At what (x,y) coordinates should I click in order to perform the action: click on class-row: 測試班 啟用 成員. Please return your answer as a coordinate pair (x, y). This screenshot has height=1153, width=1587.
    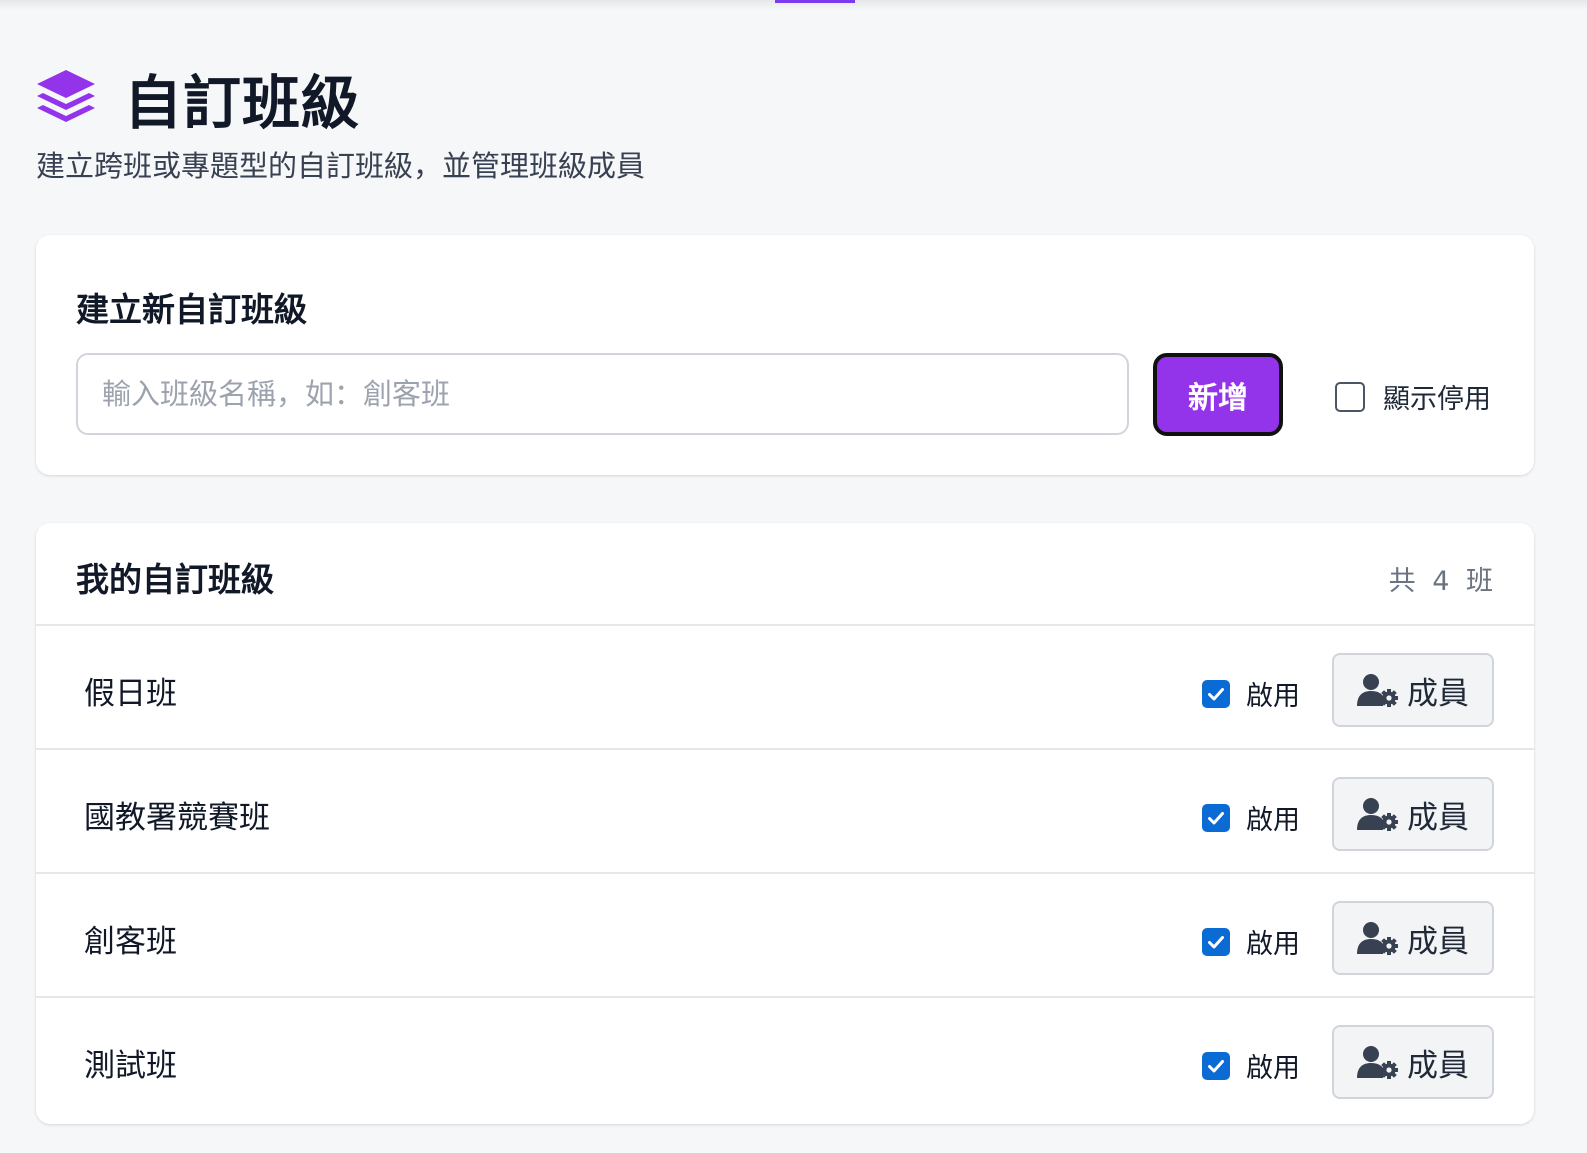
    Looking at the image, I should click on (785, 1060).